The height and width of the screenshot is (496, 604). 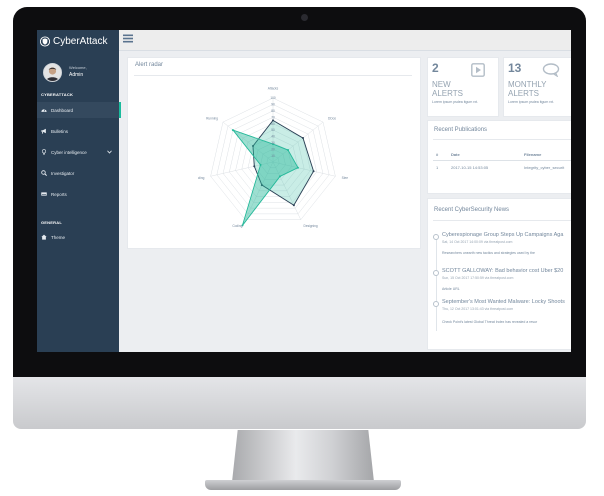 I want to click on new-alerts-sub: Lorem ipsum psdea itgum rxt., so click(x=455, y=102).